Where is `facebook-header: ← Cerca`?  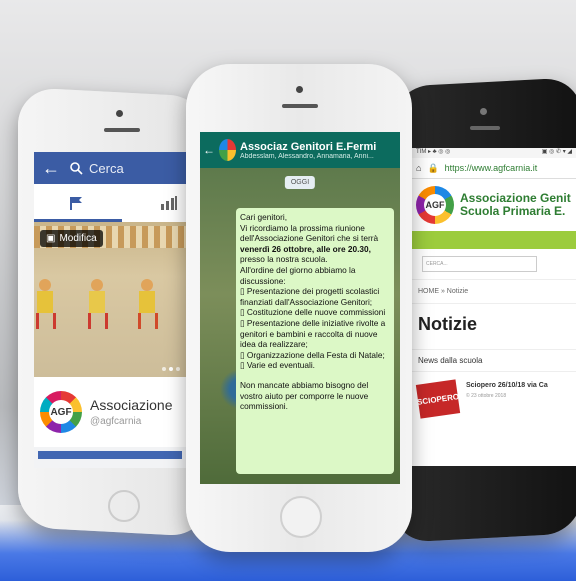 facebook-header: ← Cerca is located at coordinates (110, 168).